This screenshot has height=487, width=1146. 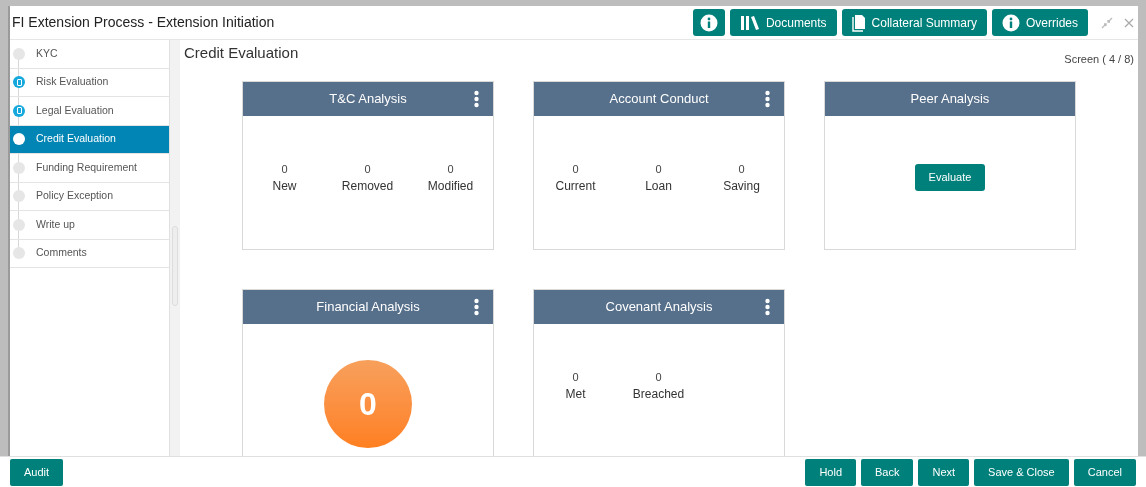 I want to click on sidebar-item: Write up, so click(x=89, y=225).